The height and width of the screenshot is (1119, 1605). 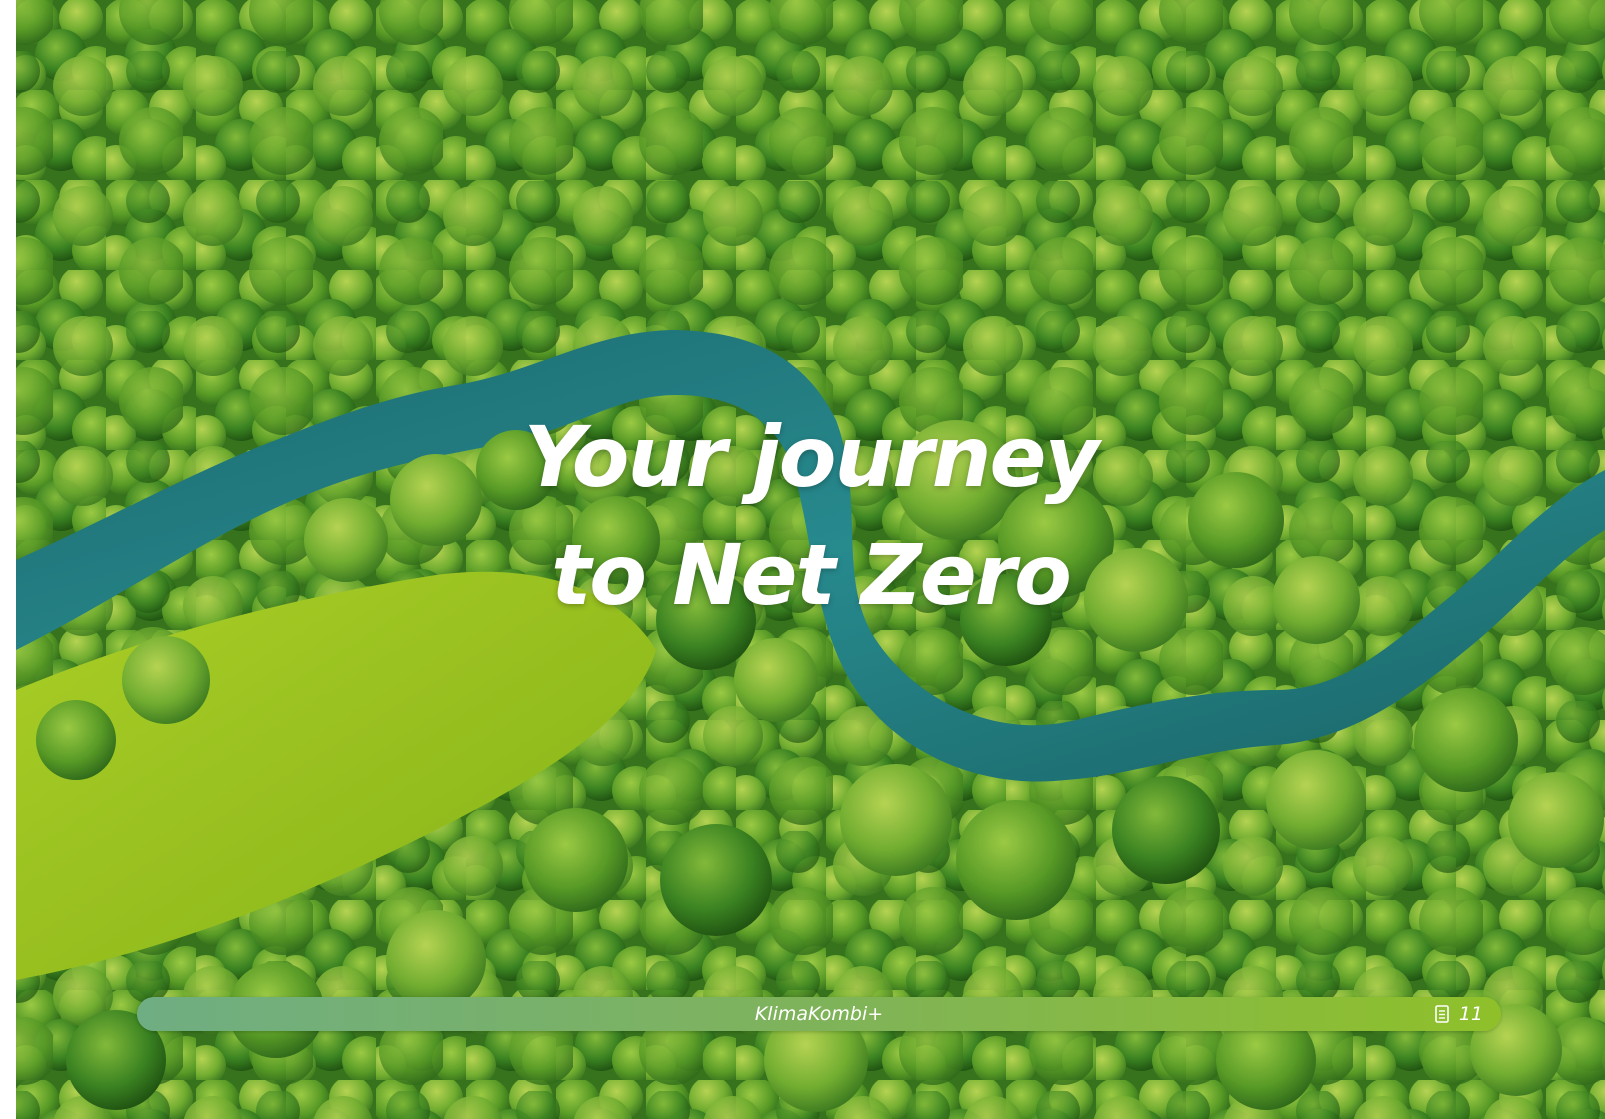 I want to click on document-icon, so click(x=1442, y=1014).